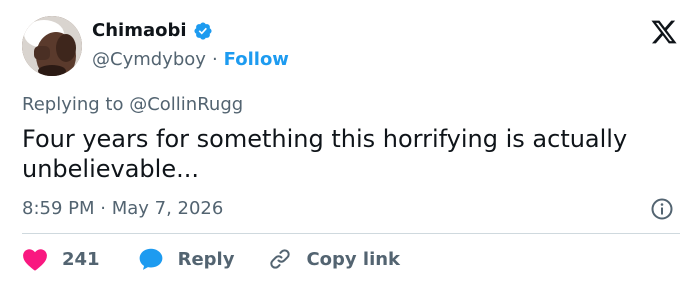 Image resolution: width=700 pixels, height=287 pixels. Describe the element at coordinates (35, 259) in the screenshot. I see `heart-icon` at that location.